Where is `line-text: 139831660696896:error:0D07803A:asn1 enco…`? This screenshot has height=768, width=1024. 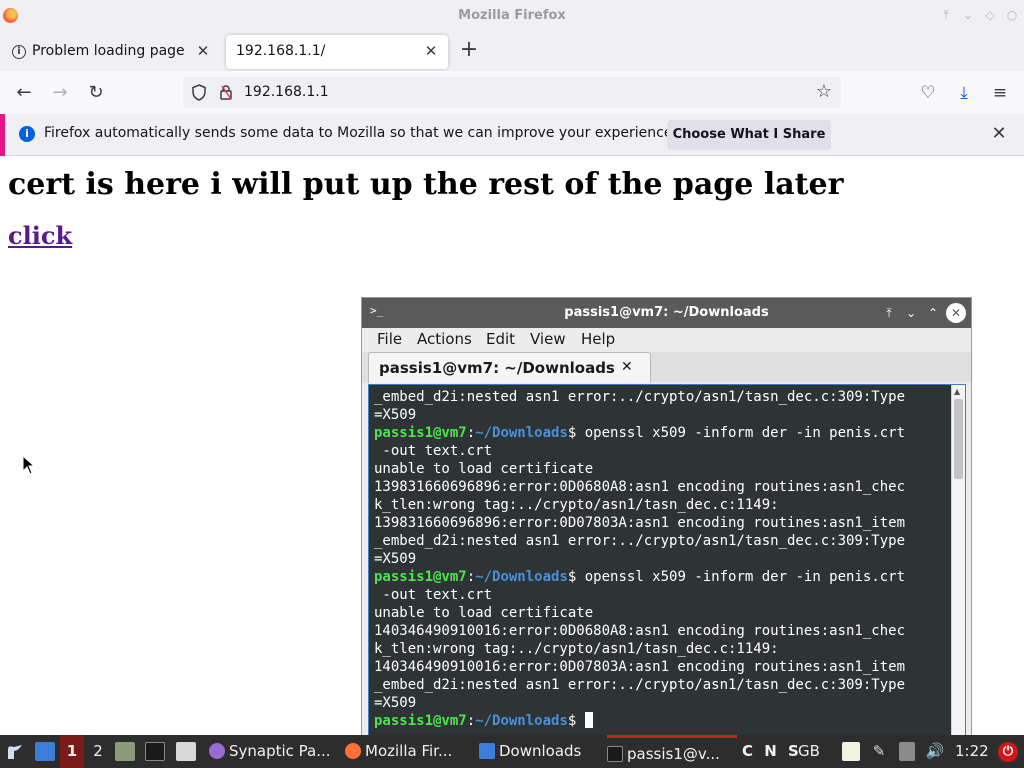
line-text: 139831660696896:error:0D07803A:asn1 enco… is located at coordinates (640, 523).